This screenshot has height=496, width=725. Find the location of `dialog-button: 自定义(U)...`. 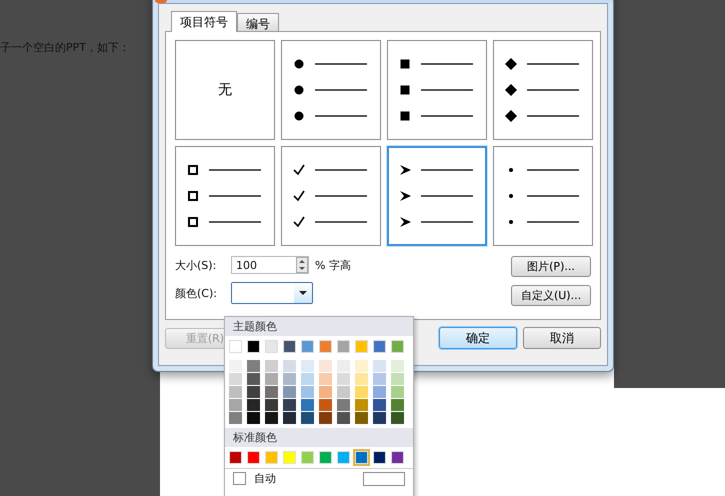

dialog-button: 自定义(U)... is located at coordinates (551, 295).